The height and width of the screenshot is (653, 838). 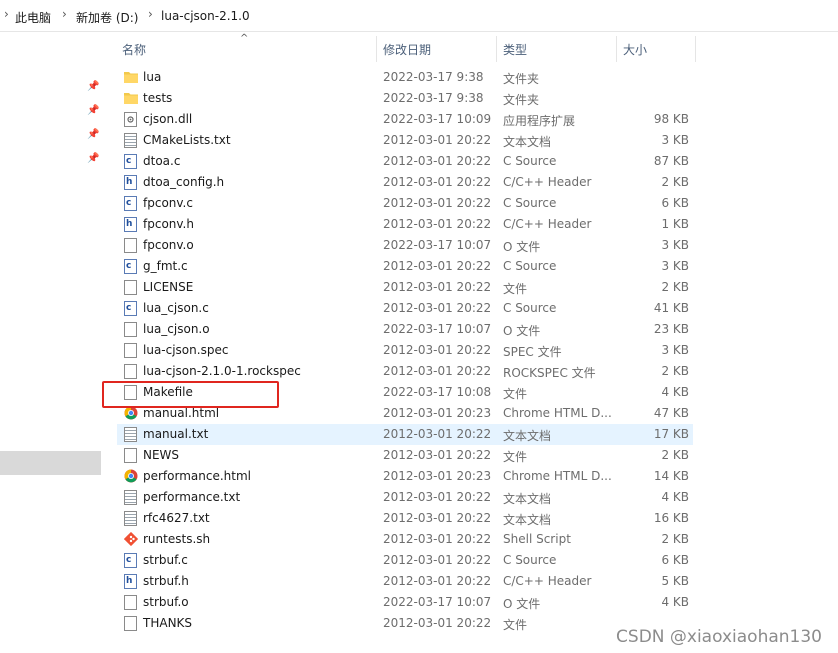 I want to click on file-row: g_fmt.c 2012-03-01 20:22 C Source 3 KB, so click(x=405, y=266).